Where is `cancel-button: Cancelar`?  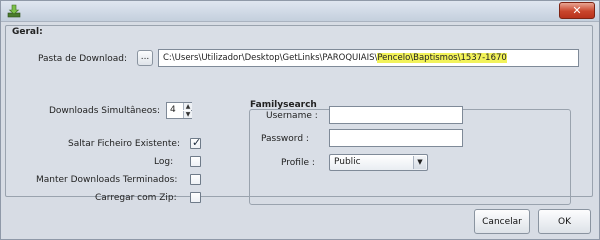 cancel-button: Cancelar is located at coordinates (502, 221).